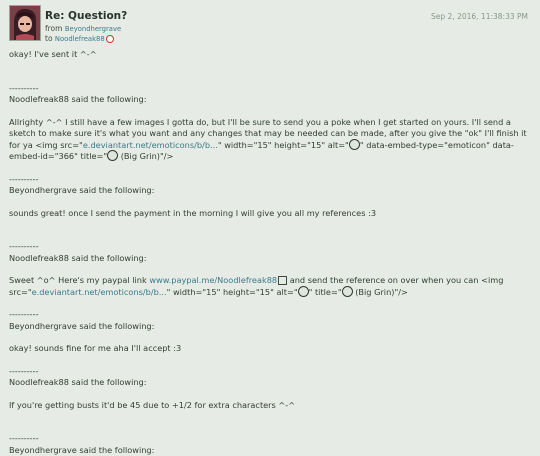  What do you see at coordinates (79, 280) in the screenshot?
I see `quoted-text: Sweet ^o^ Here's my paypal link` at bounding box center [79, 280].